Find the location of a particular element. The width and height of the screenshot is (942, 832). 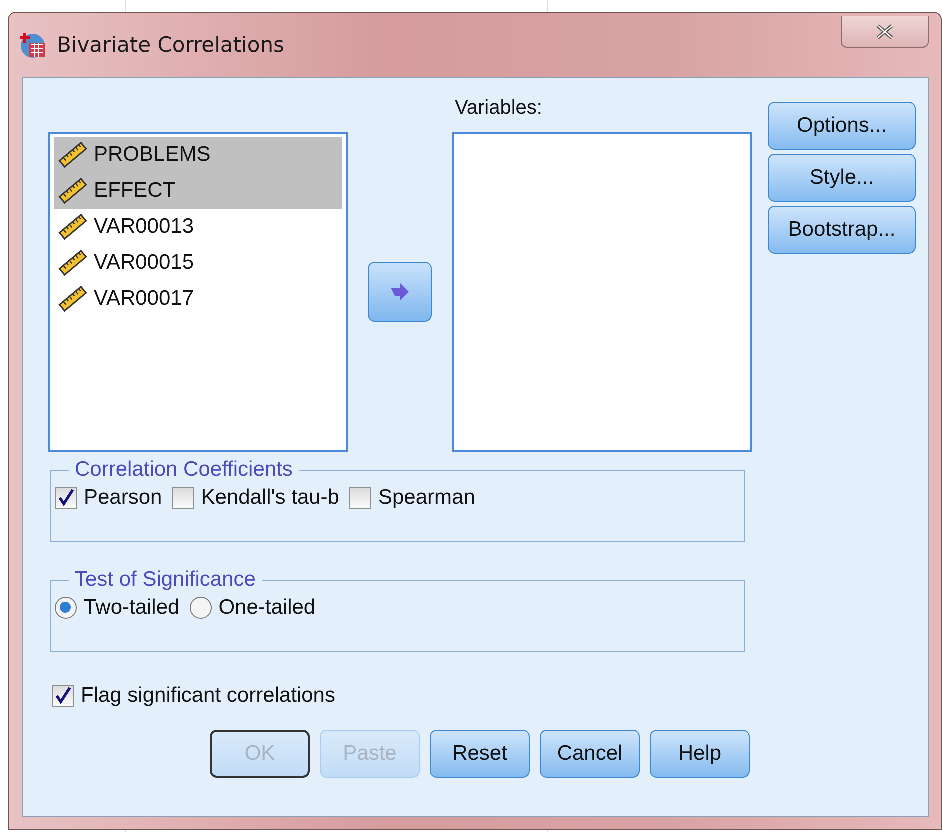

radio-label: One-tailed is located at coordinates (267, 608).